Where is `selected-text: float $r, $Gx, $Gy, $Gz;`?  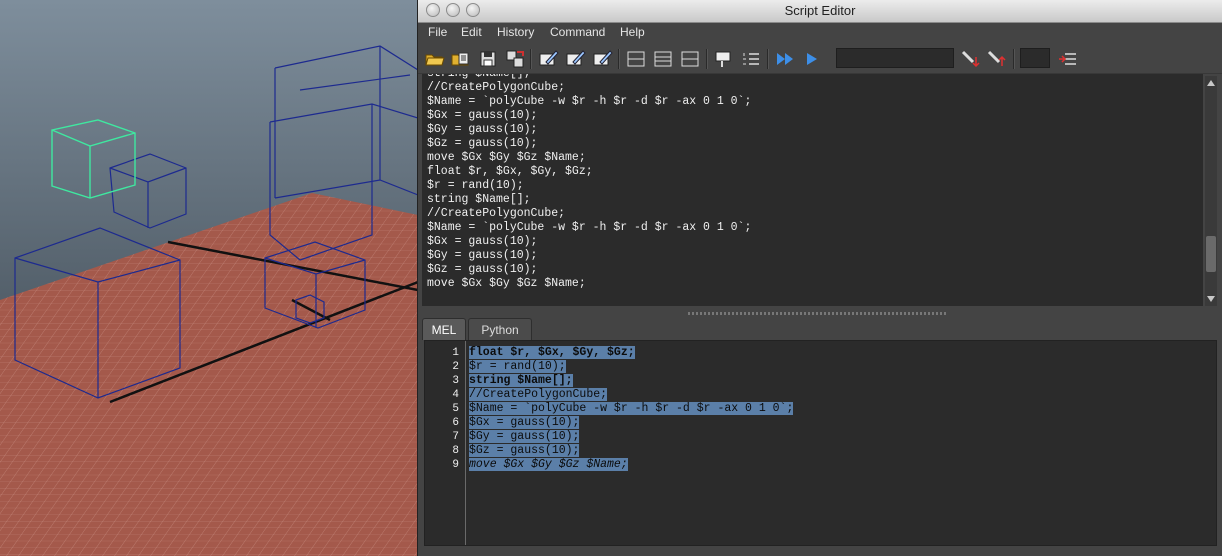
selected-text: float $r, $Gx, $Gy, $Gz; is located at coordinates (552, 352).